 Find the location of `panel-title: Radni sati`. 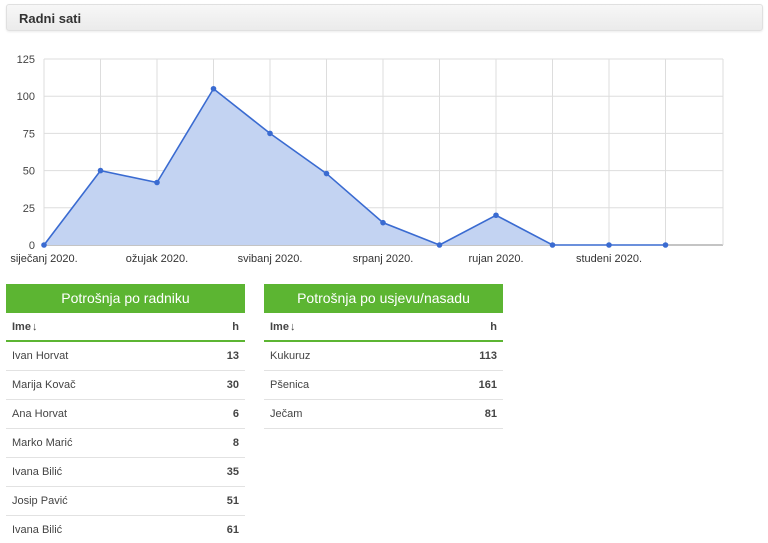

panel-title: Radni sati is located at coordinates (50, 18).